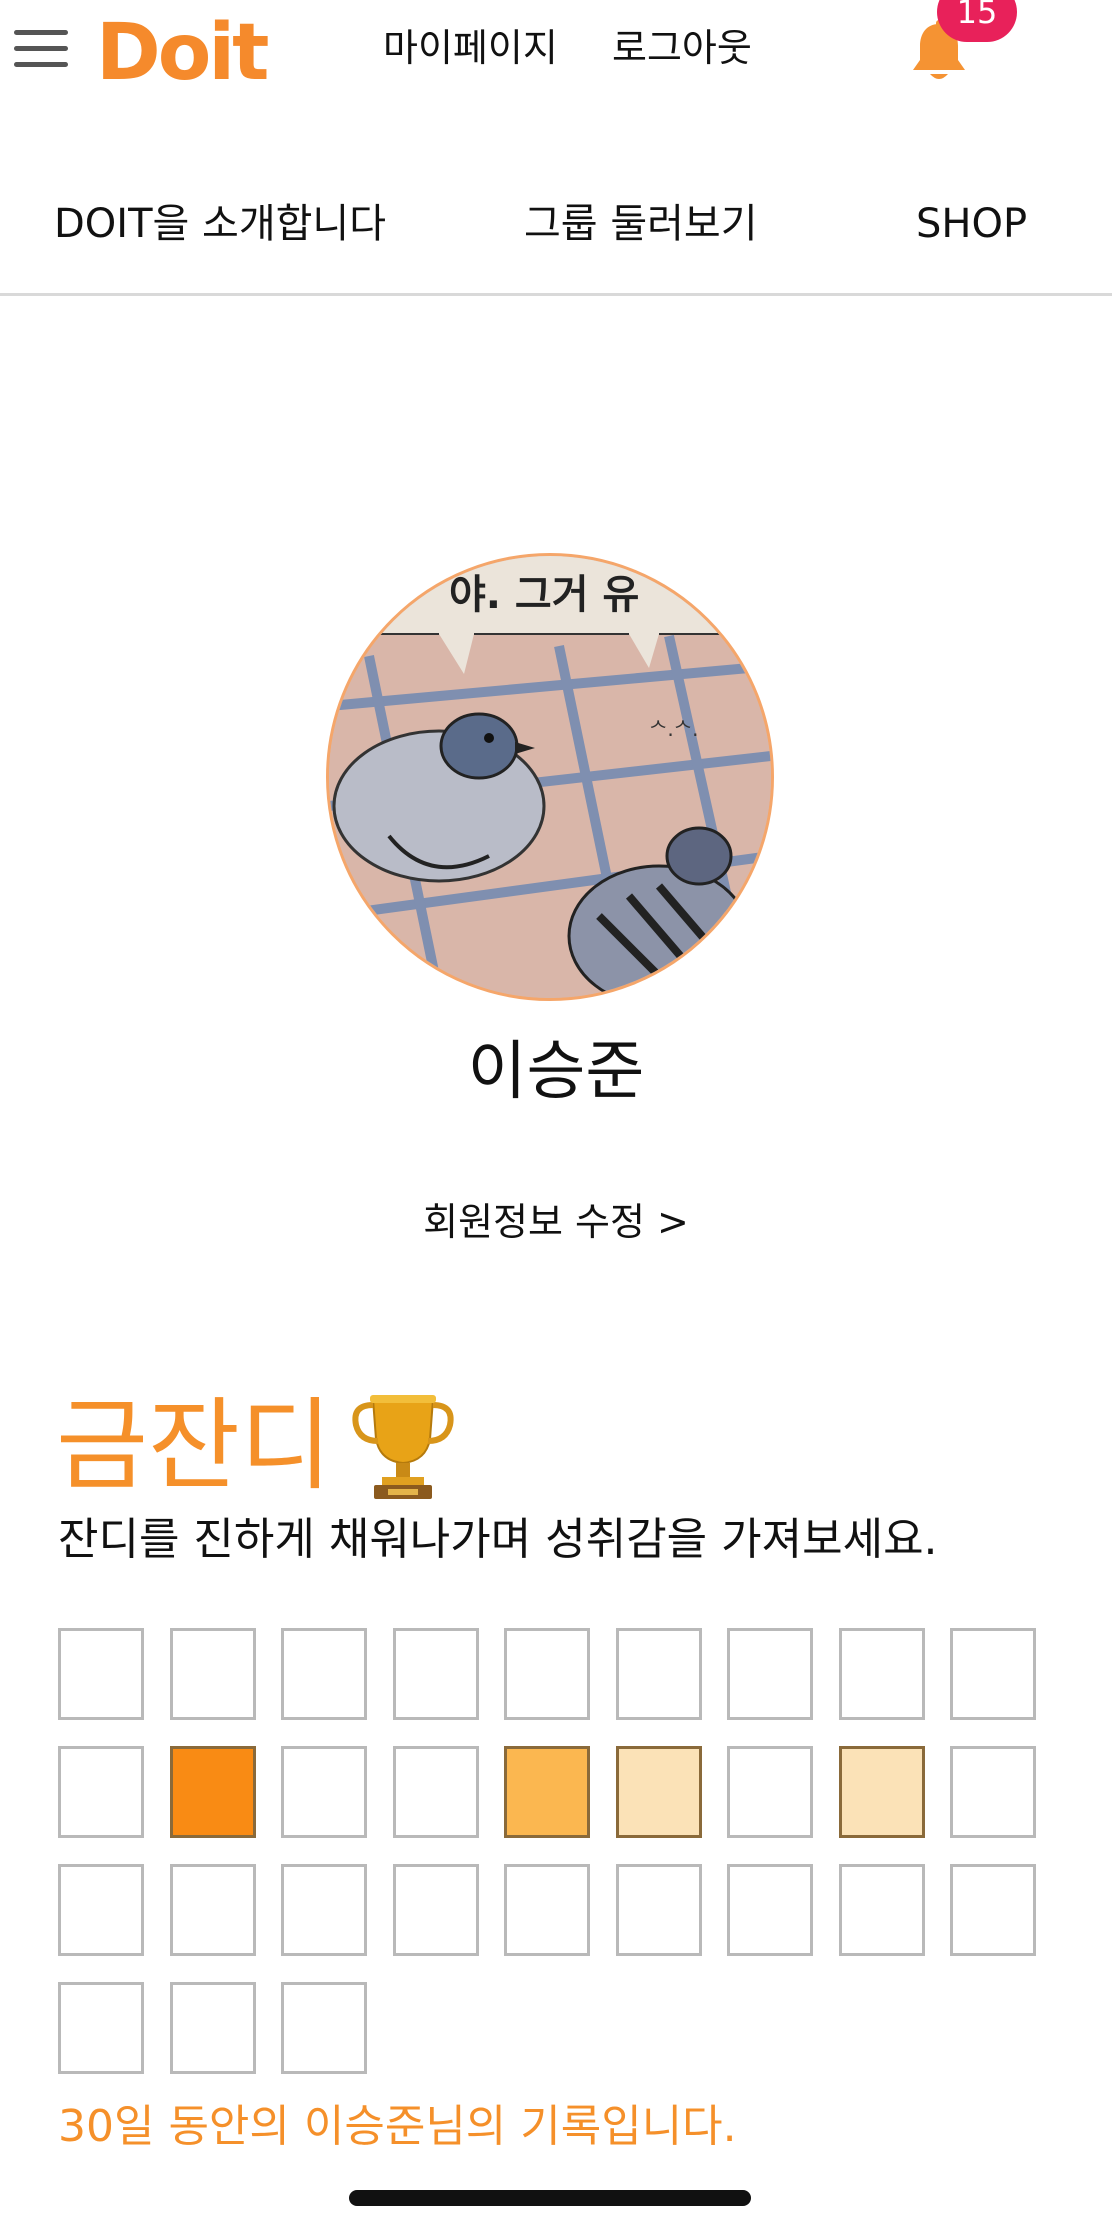  Describe the element at coordinates (682, 48) in the screenshot. I see `logout-link: 로그아웃` at that location.